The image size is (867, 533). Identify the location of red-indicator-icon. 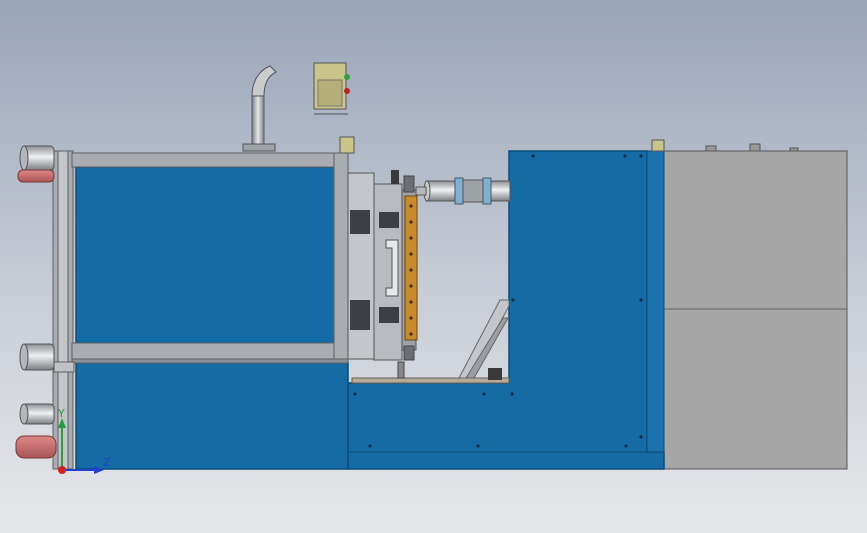
(347, 91).